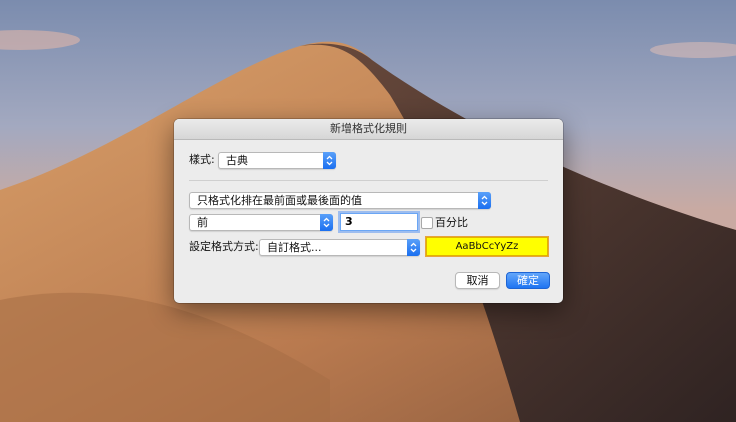  I want to click on percent-checkbox, so click(427, 223).